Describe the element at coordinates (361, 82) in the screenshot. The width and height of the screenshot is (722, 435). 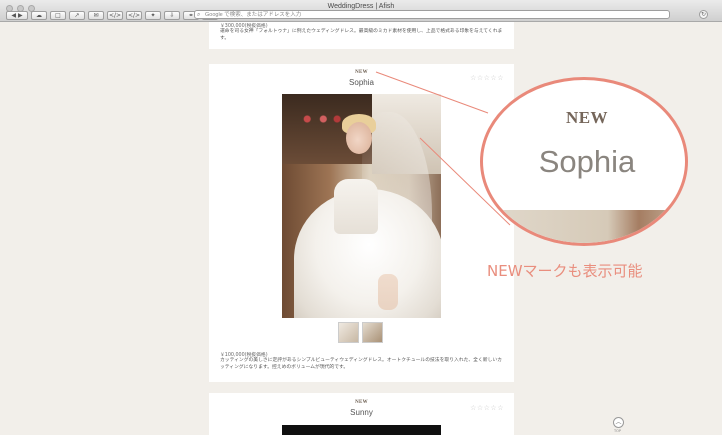
I see `product-name: Sophia` at that location.